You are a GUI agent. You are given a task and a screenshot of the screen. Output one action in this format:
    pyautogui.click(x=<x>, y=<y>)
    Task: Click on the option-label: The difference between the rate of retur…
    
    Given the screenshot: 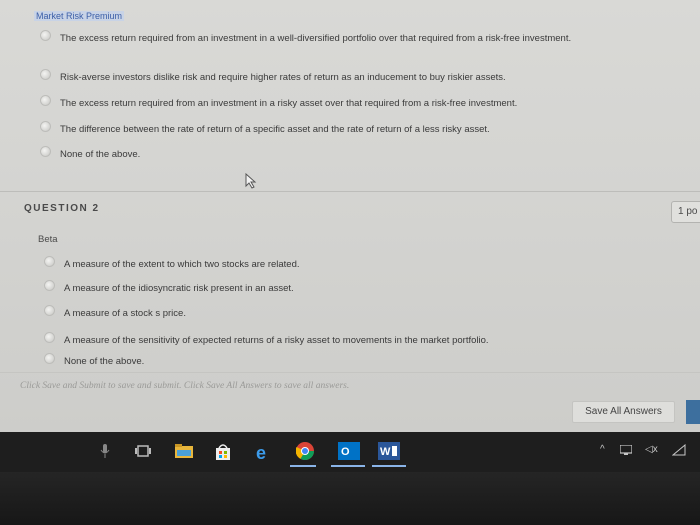 What is the action you would take?
    pyautogui.click(x=275, y=129)
    